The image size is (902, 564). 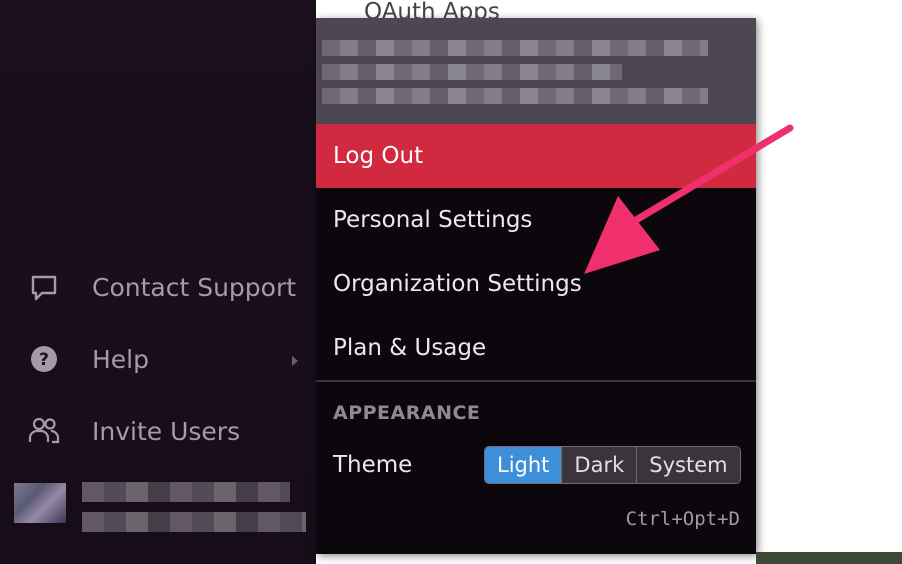 I want to click on question-circle-icon: ?, so click(x=44, y=359).